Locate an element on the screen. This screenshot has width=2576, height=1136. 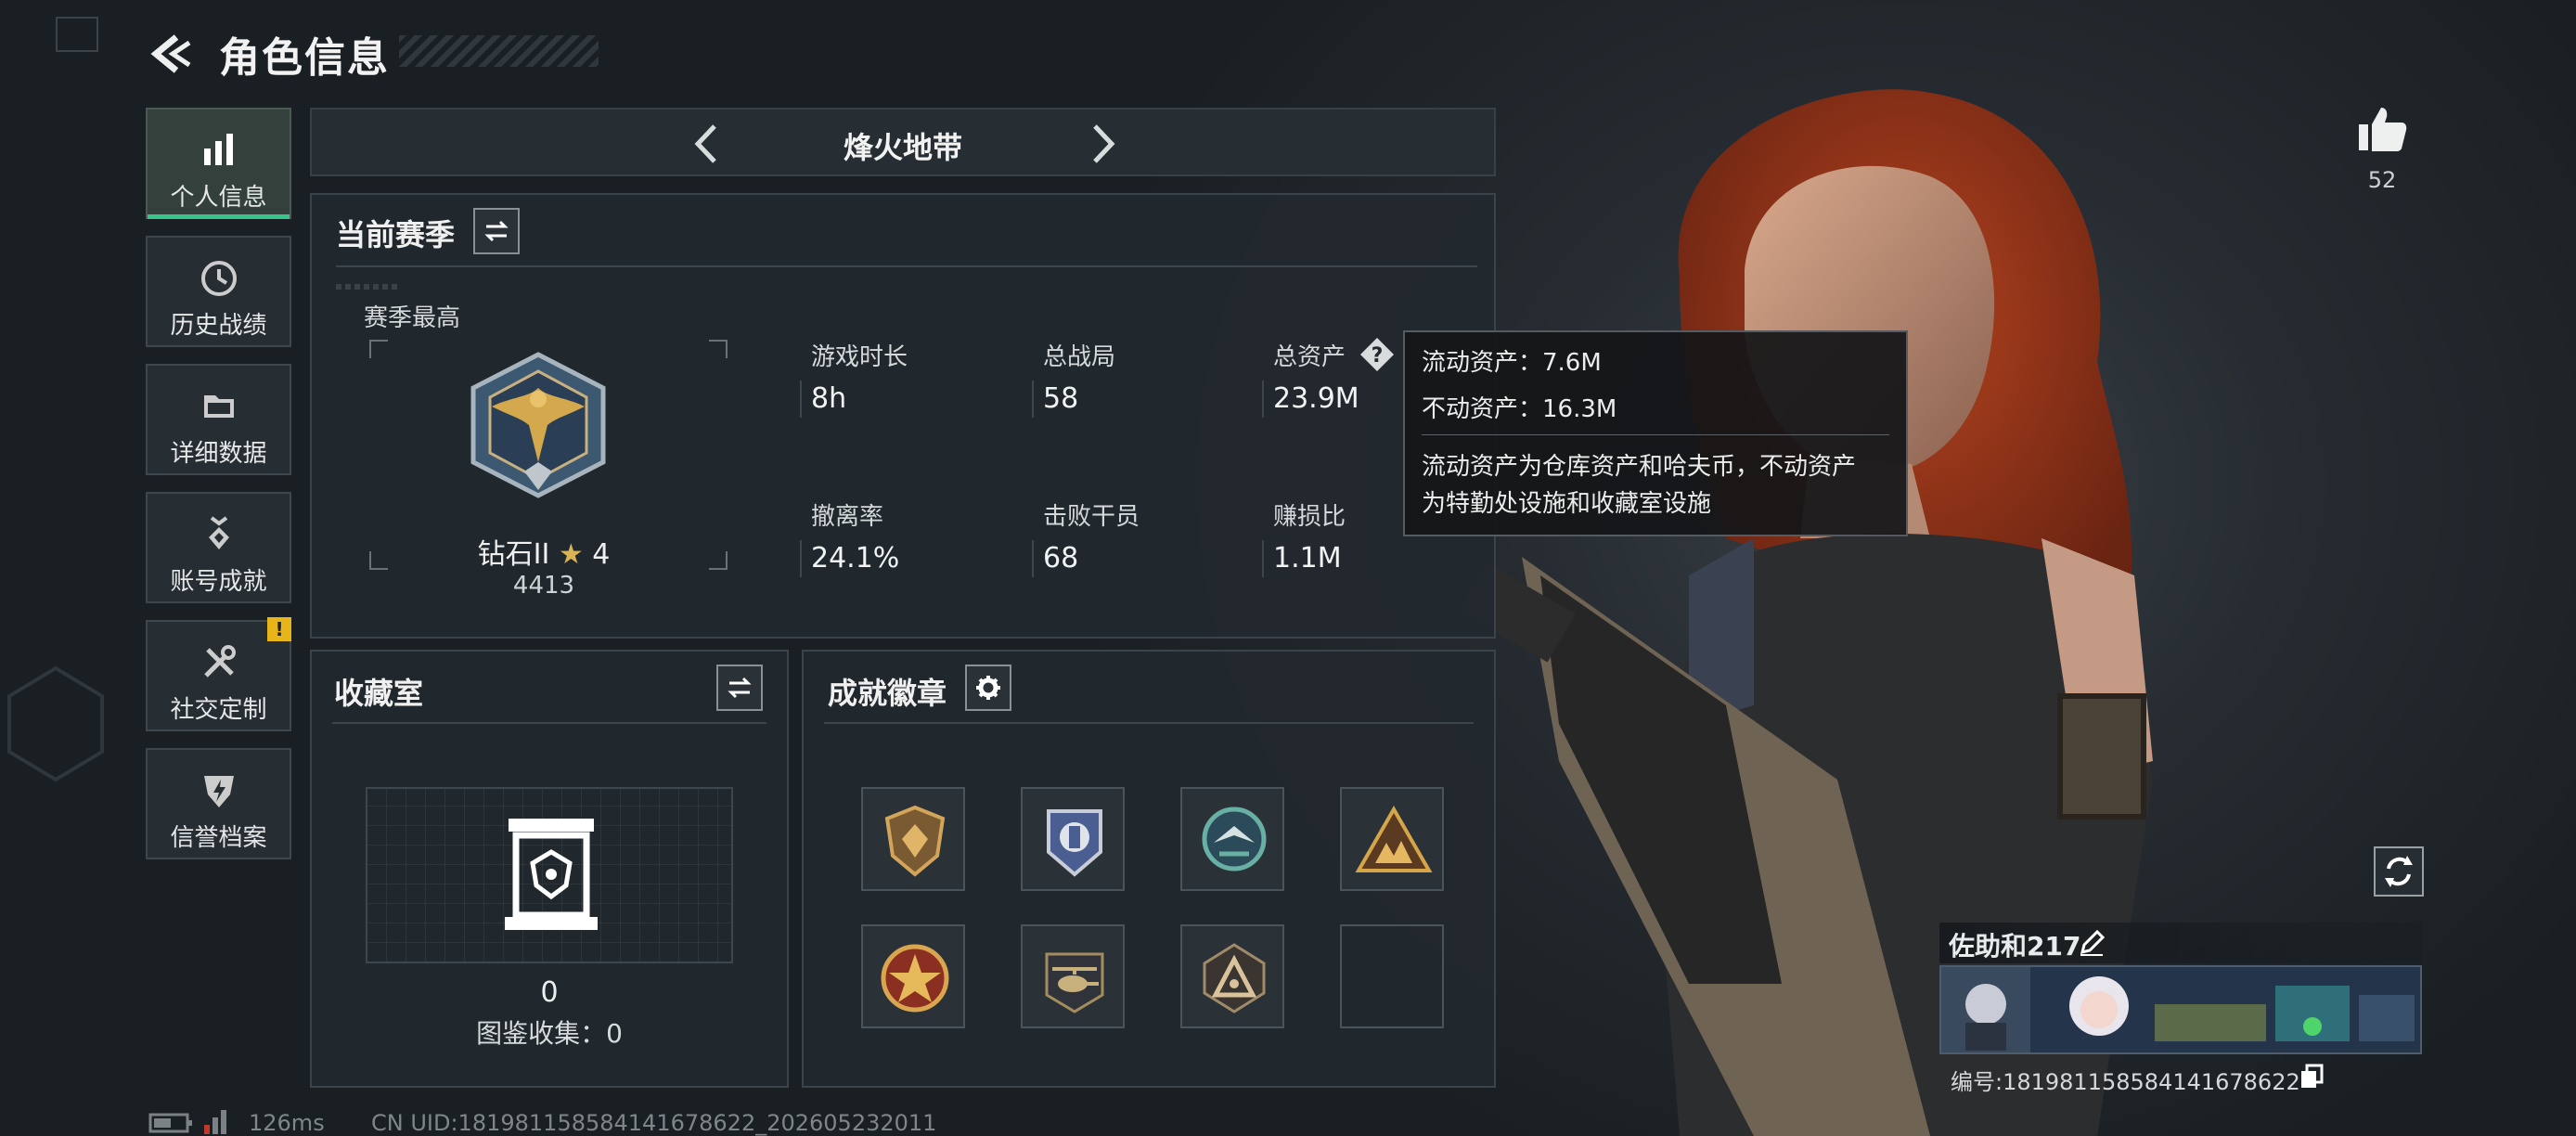
collection-count: 0 is located at coordinates (549, 992).